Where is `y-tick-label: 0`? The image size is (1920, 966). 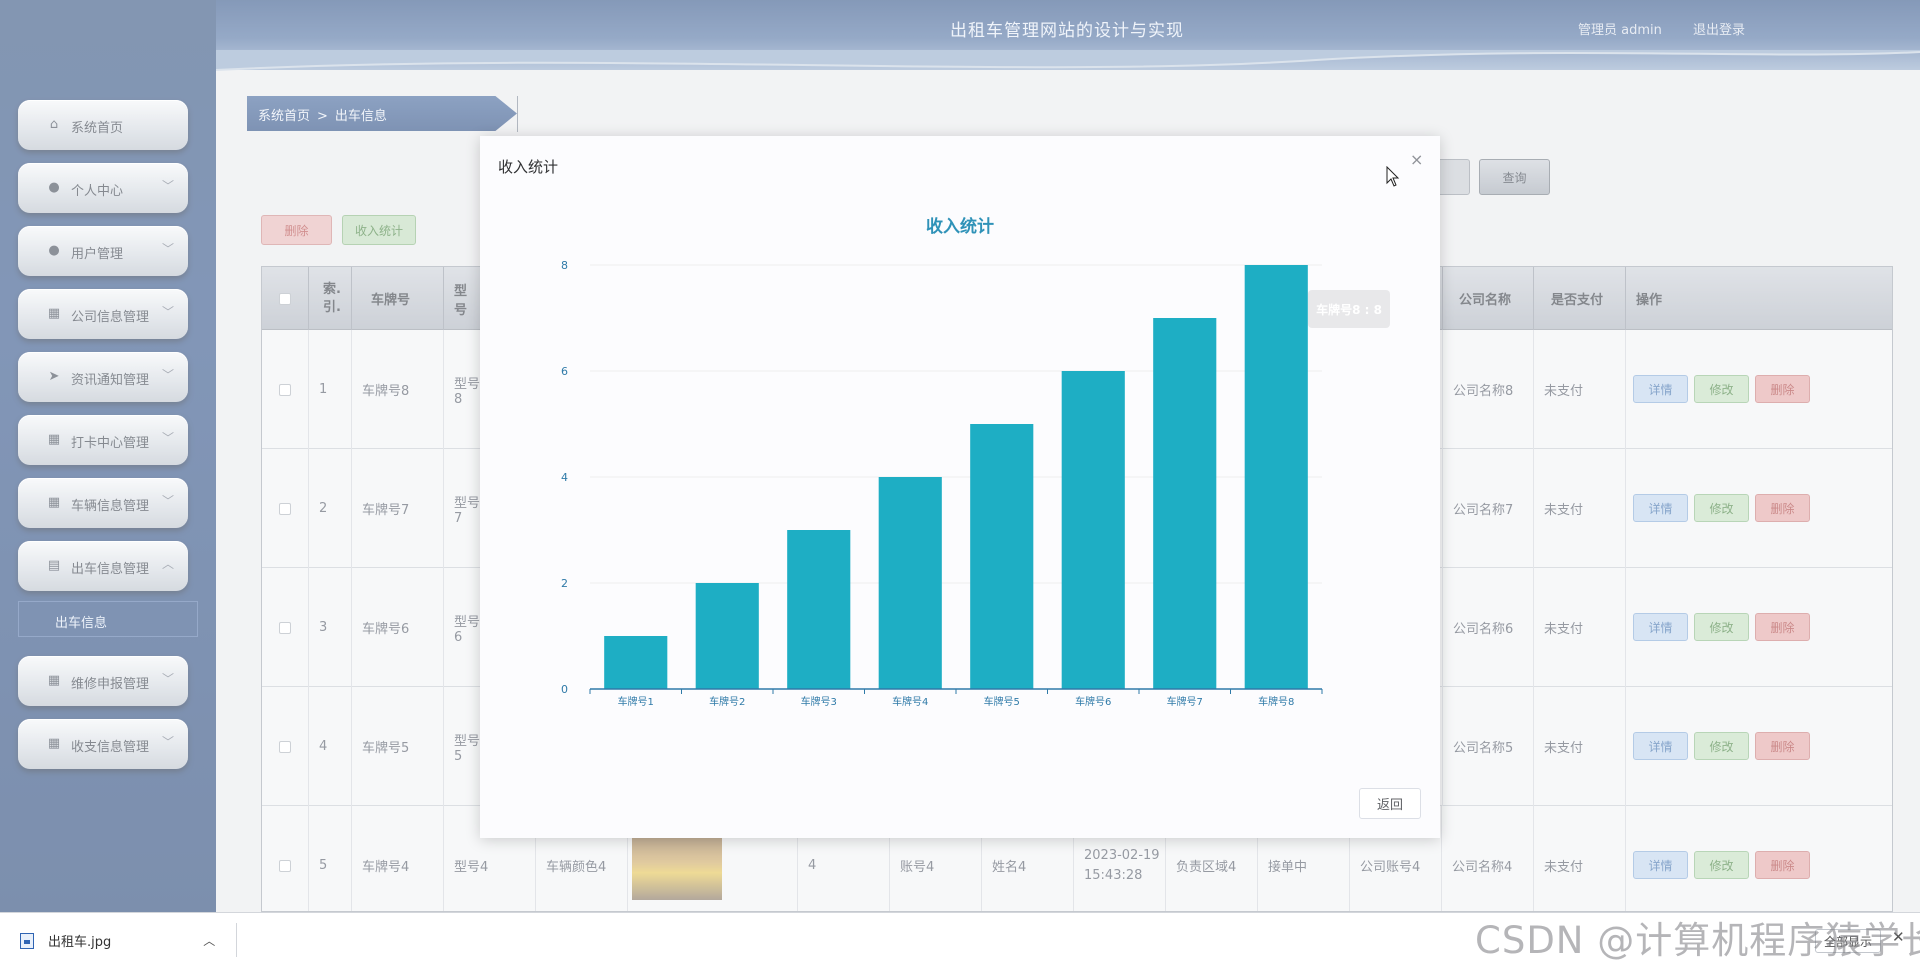
y-tick-label: 0 is located at coordinates (564, 689).